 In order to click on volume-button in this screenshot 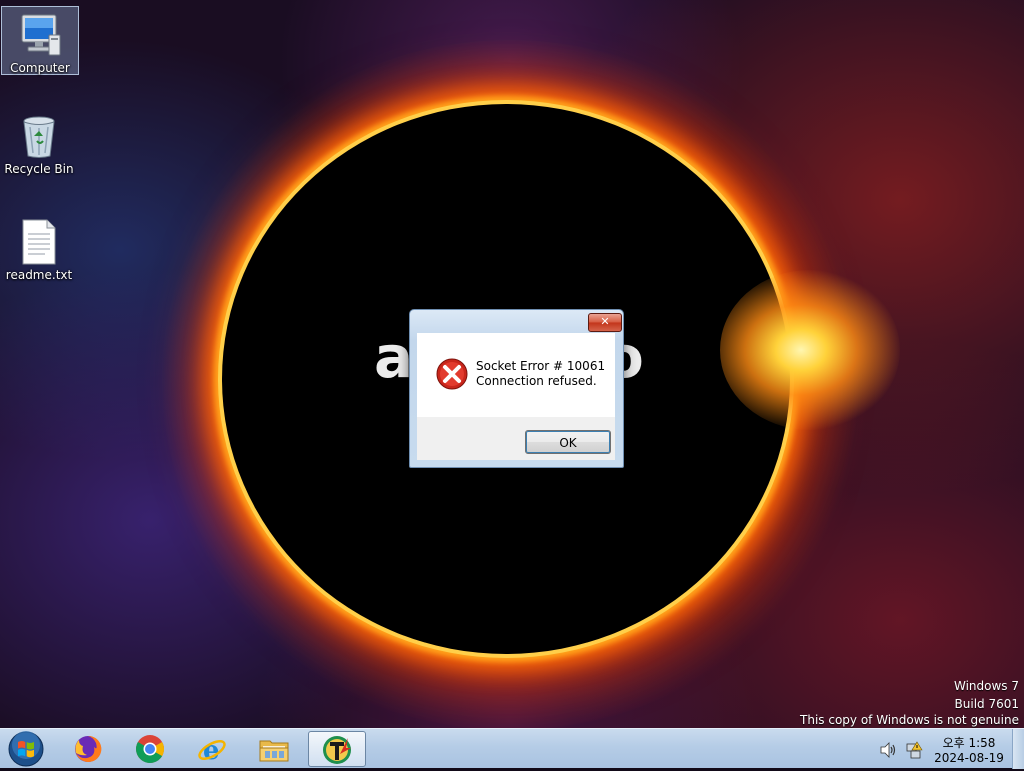, I will do `click(889, 751)`.